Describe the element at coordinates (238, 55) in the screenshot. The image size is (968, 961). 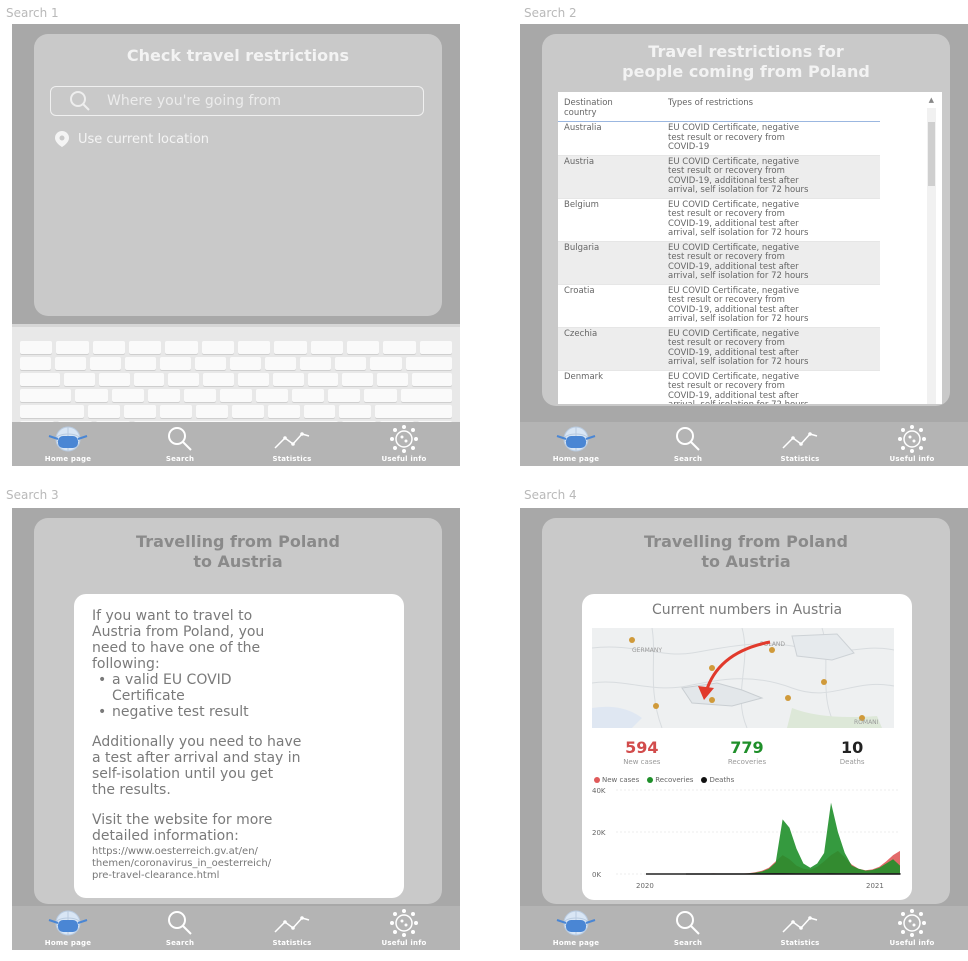
I see `page-title: Check travel restrictions` at that location.